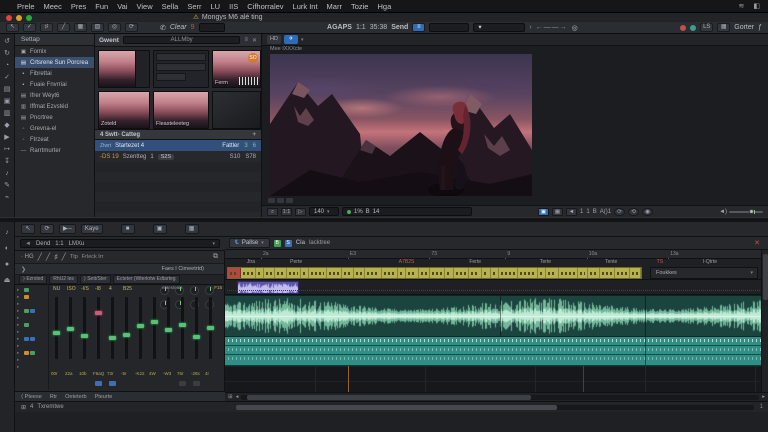 The height and width of the screenshot is (432, 768). I want to click on menu-item: View, so click(145, 6).